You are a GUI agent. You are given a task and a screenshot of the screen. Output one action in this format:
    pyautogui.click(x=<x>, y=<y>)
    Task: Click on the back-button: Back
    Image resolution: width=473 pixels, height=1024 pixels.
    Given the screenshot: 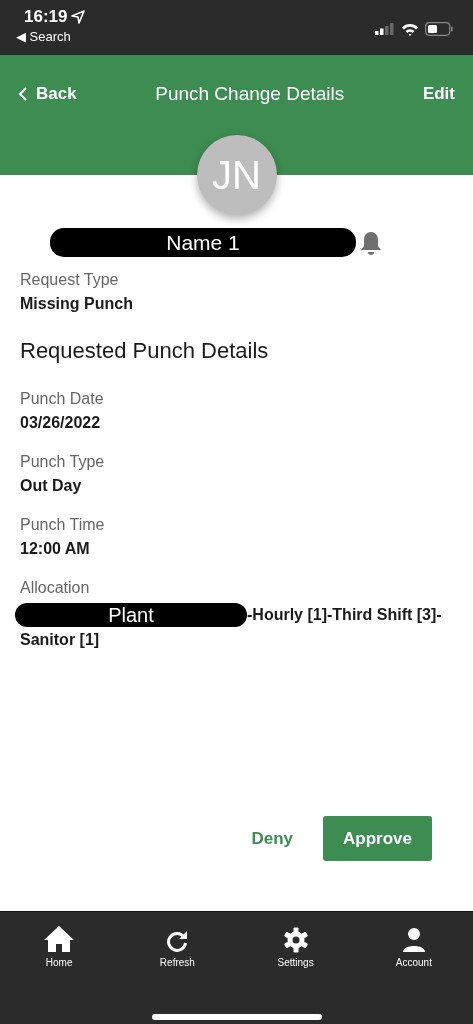 What is the action you would take?
    pyautogui.click(x=47, y=94)
    